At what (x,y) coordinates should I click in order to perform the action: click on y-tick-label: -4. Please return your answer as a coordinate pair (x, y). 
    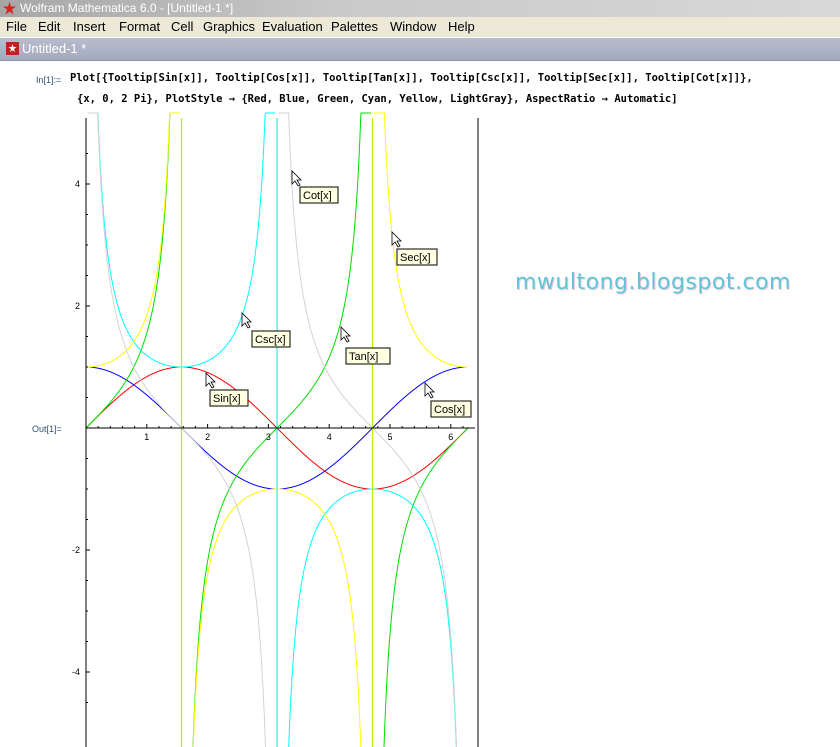
    Looking at the image, I should click on (76, 672).